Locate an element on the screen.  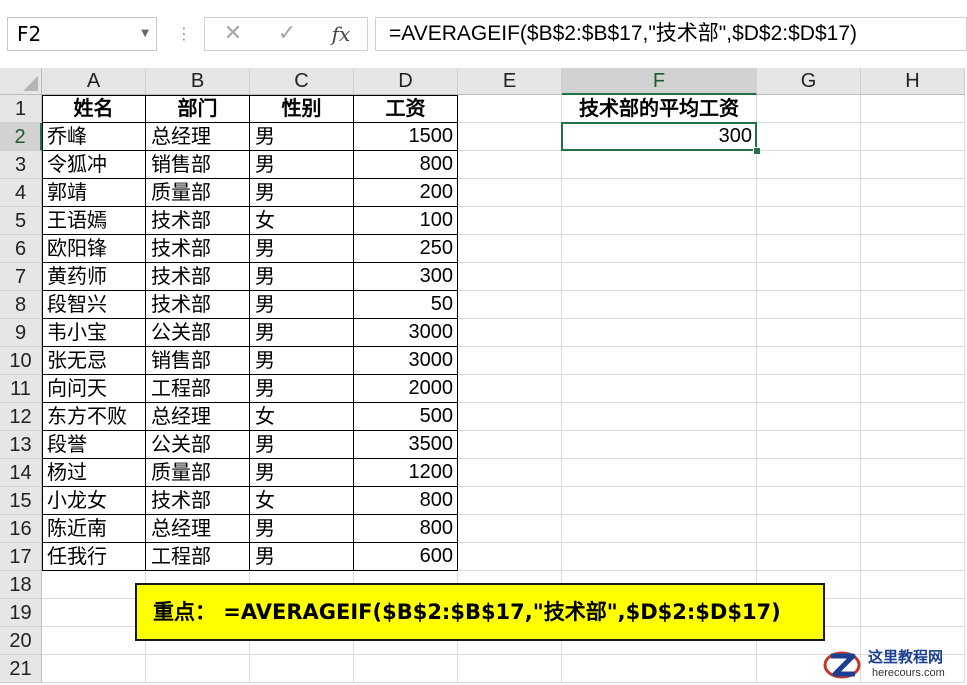
cell-d16: 800 is located at coordinates (406, 529).